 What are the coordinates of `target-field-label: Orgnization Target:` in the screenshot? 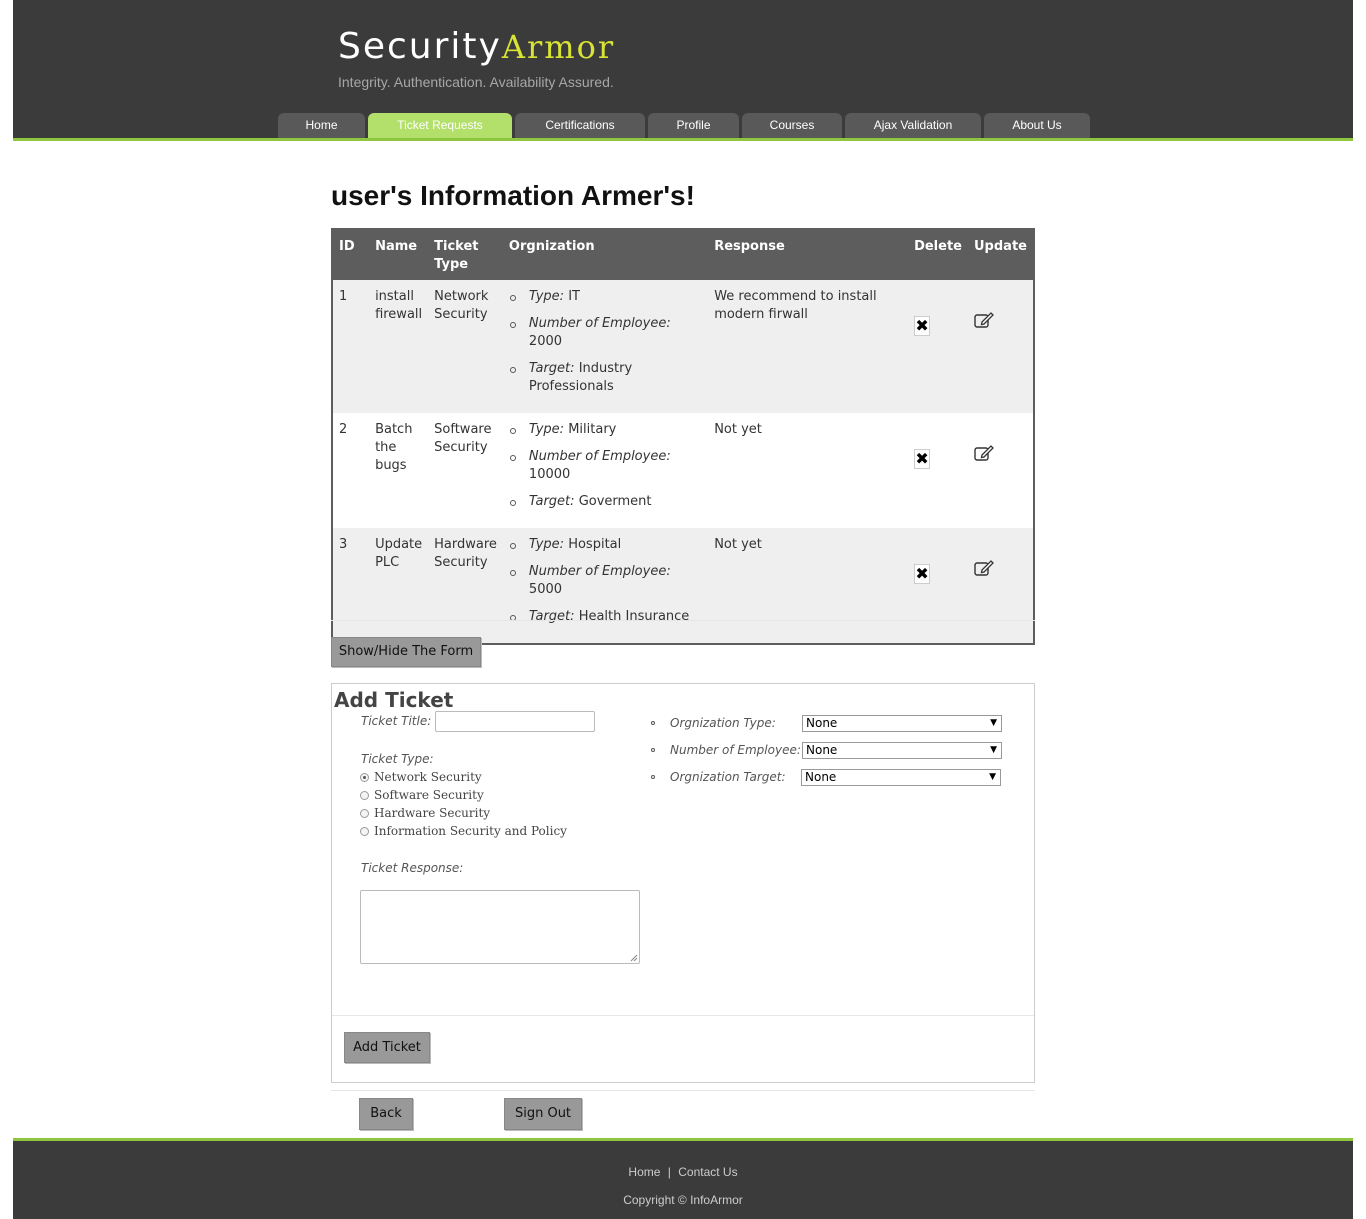 It's located at (728, 777).